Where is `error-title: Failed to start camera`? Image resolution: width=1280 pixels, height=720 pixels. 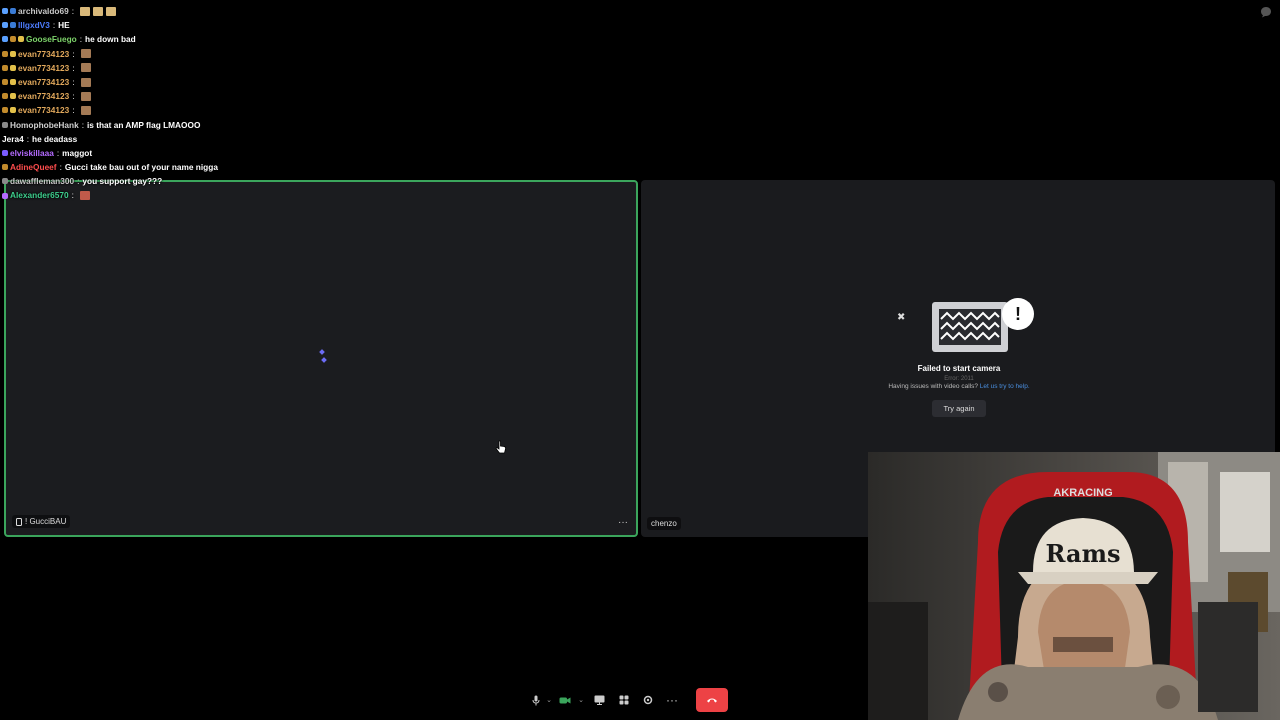
error-title: Failed to start camera is located at coordinates (959, 368).